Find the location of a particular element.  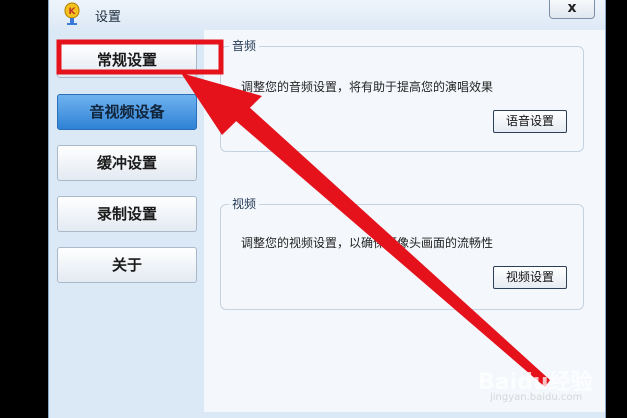

sidebar-item-general-settings: 常规设置 is located at coordinates (127, 60).